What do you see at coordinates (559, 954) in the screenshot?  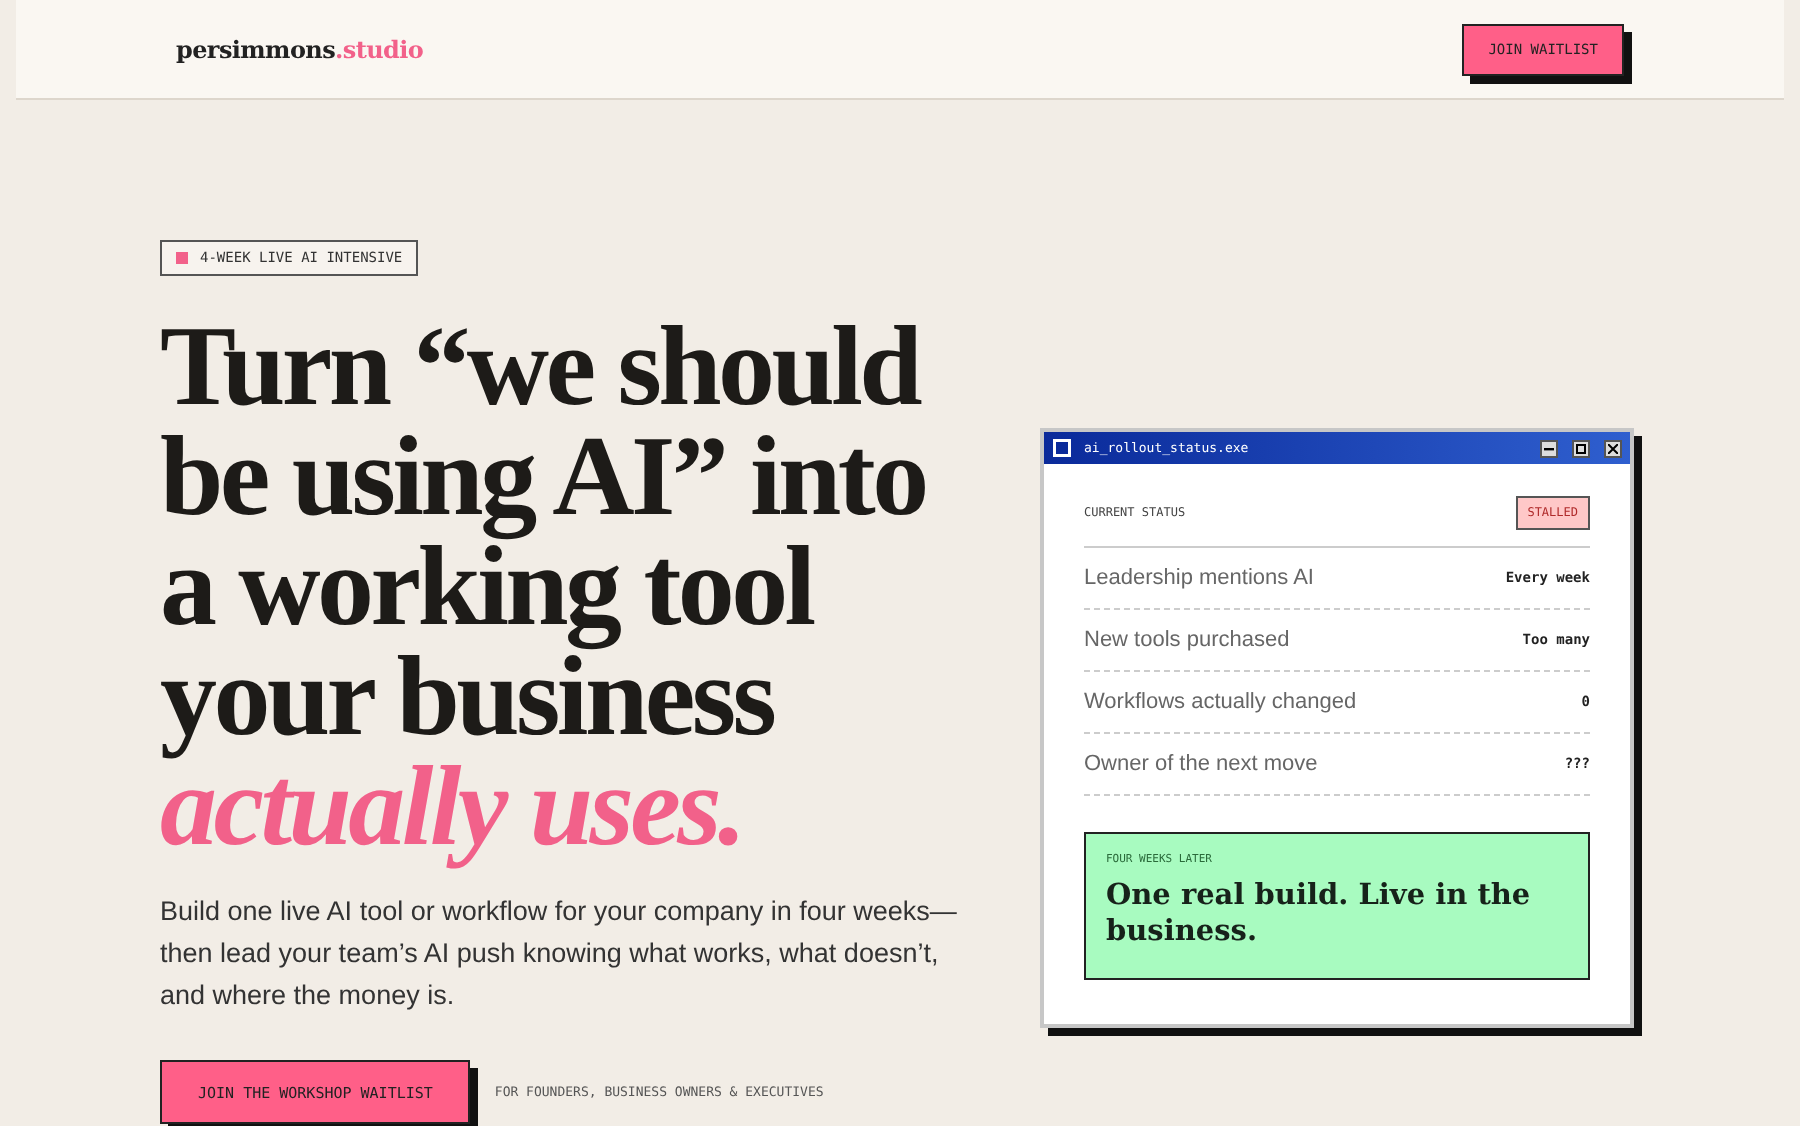 I see `intro-text: Build one live AI tool or workflow for your company in four weeks—then lead your team’s AI push knowing what works, what doesn’t, and where the money is.` at bounding box center [559, 954].